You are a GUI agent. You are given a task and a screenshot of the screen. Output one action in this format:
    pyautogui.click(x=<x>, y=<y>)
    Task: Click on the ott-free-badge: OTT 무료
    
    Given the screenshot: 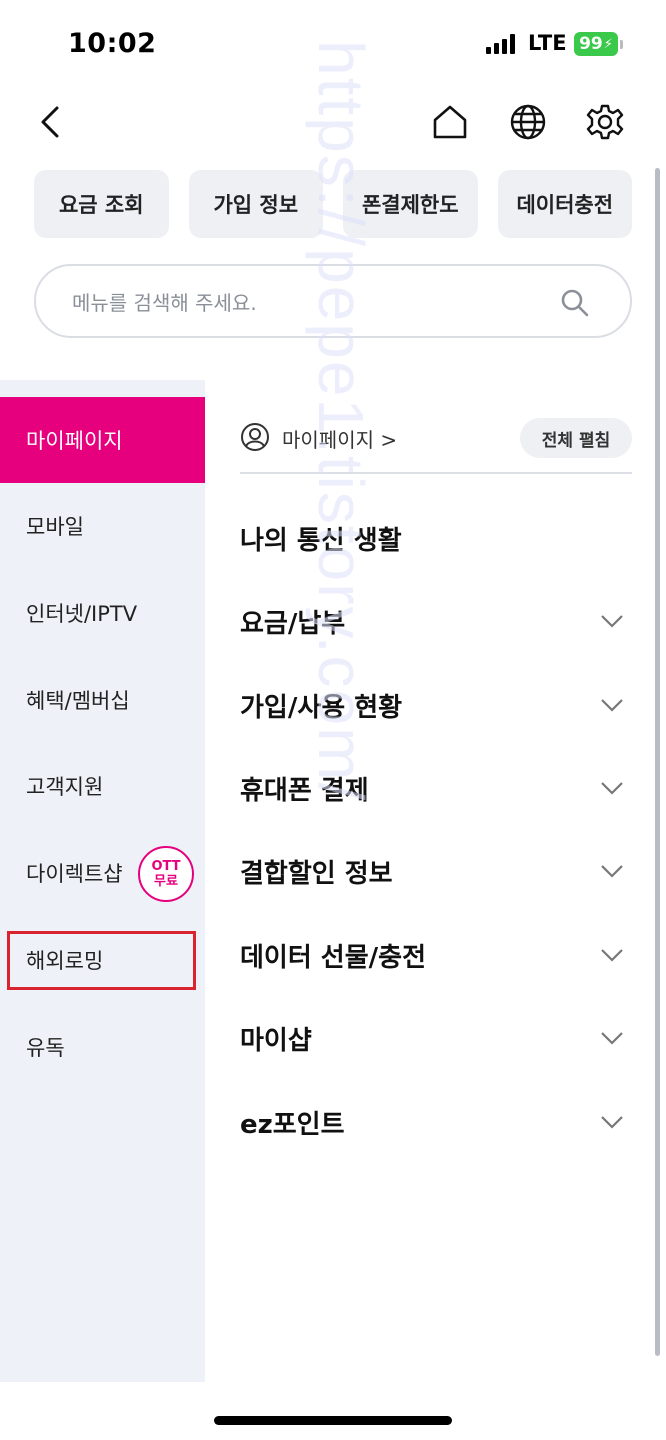 What is the action you would take?
    pyautogui.click(x=166, y=874)
    